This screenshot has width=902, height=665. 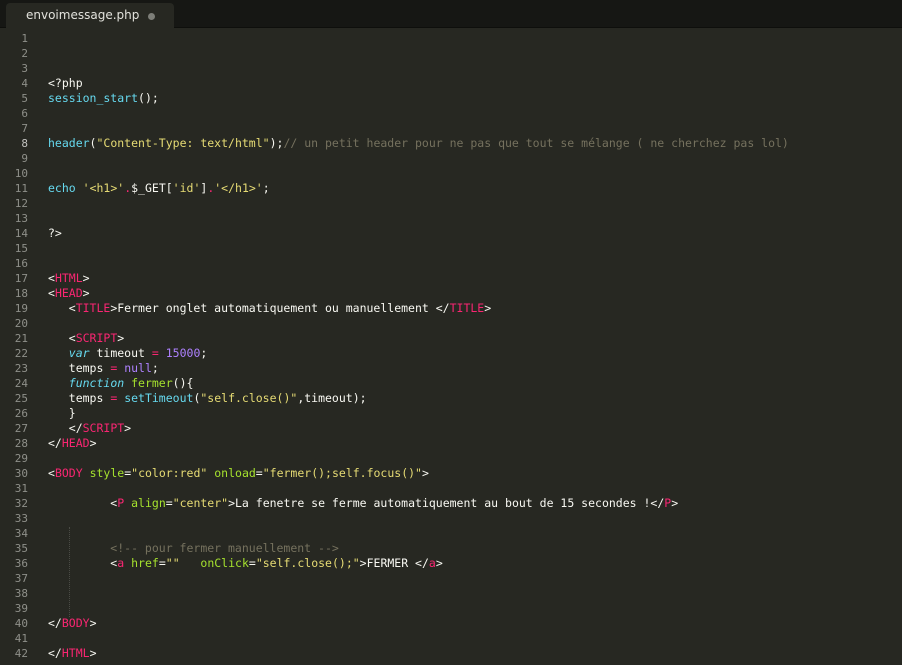 I want to click on code-line: 33, so click(x=451, y=518).